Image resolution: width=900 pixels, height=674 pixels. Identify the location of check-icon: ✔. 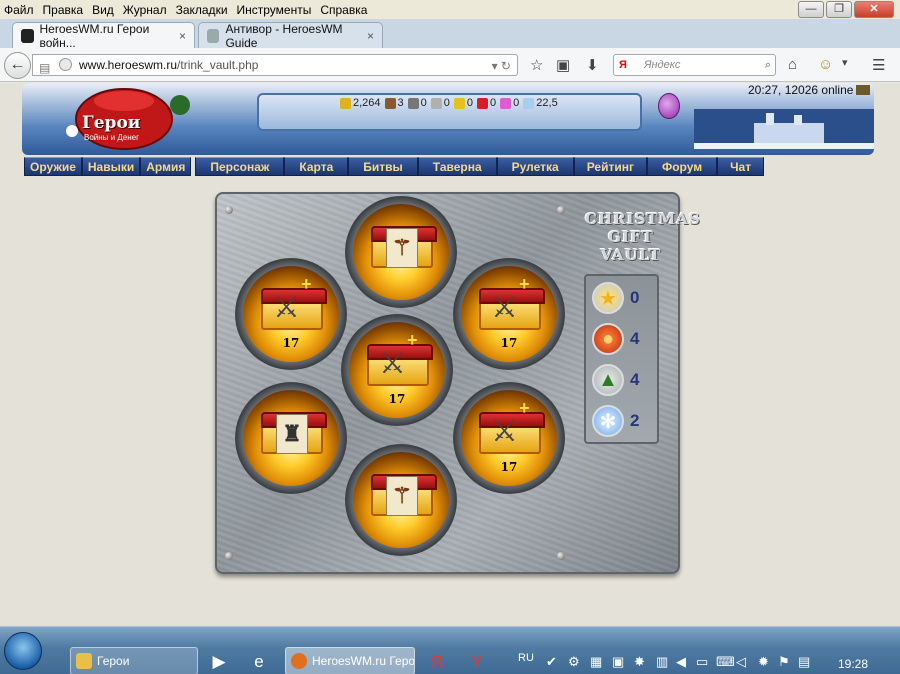
(551, 662).